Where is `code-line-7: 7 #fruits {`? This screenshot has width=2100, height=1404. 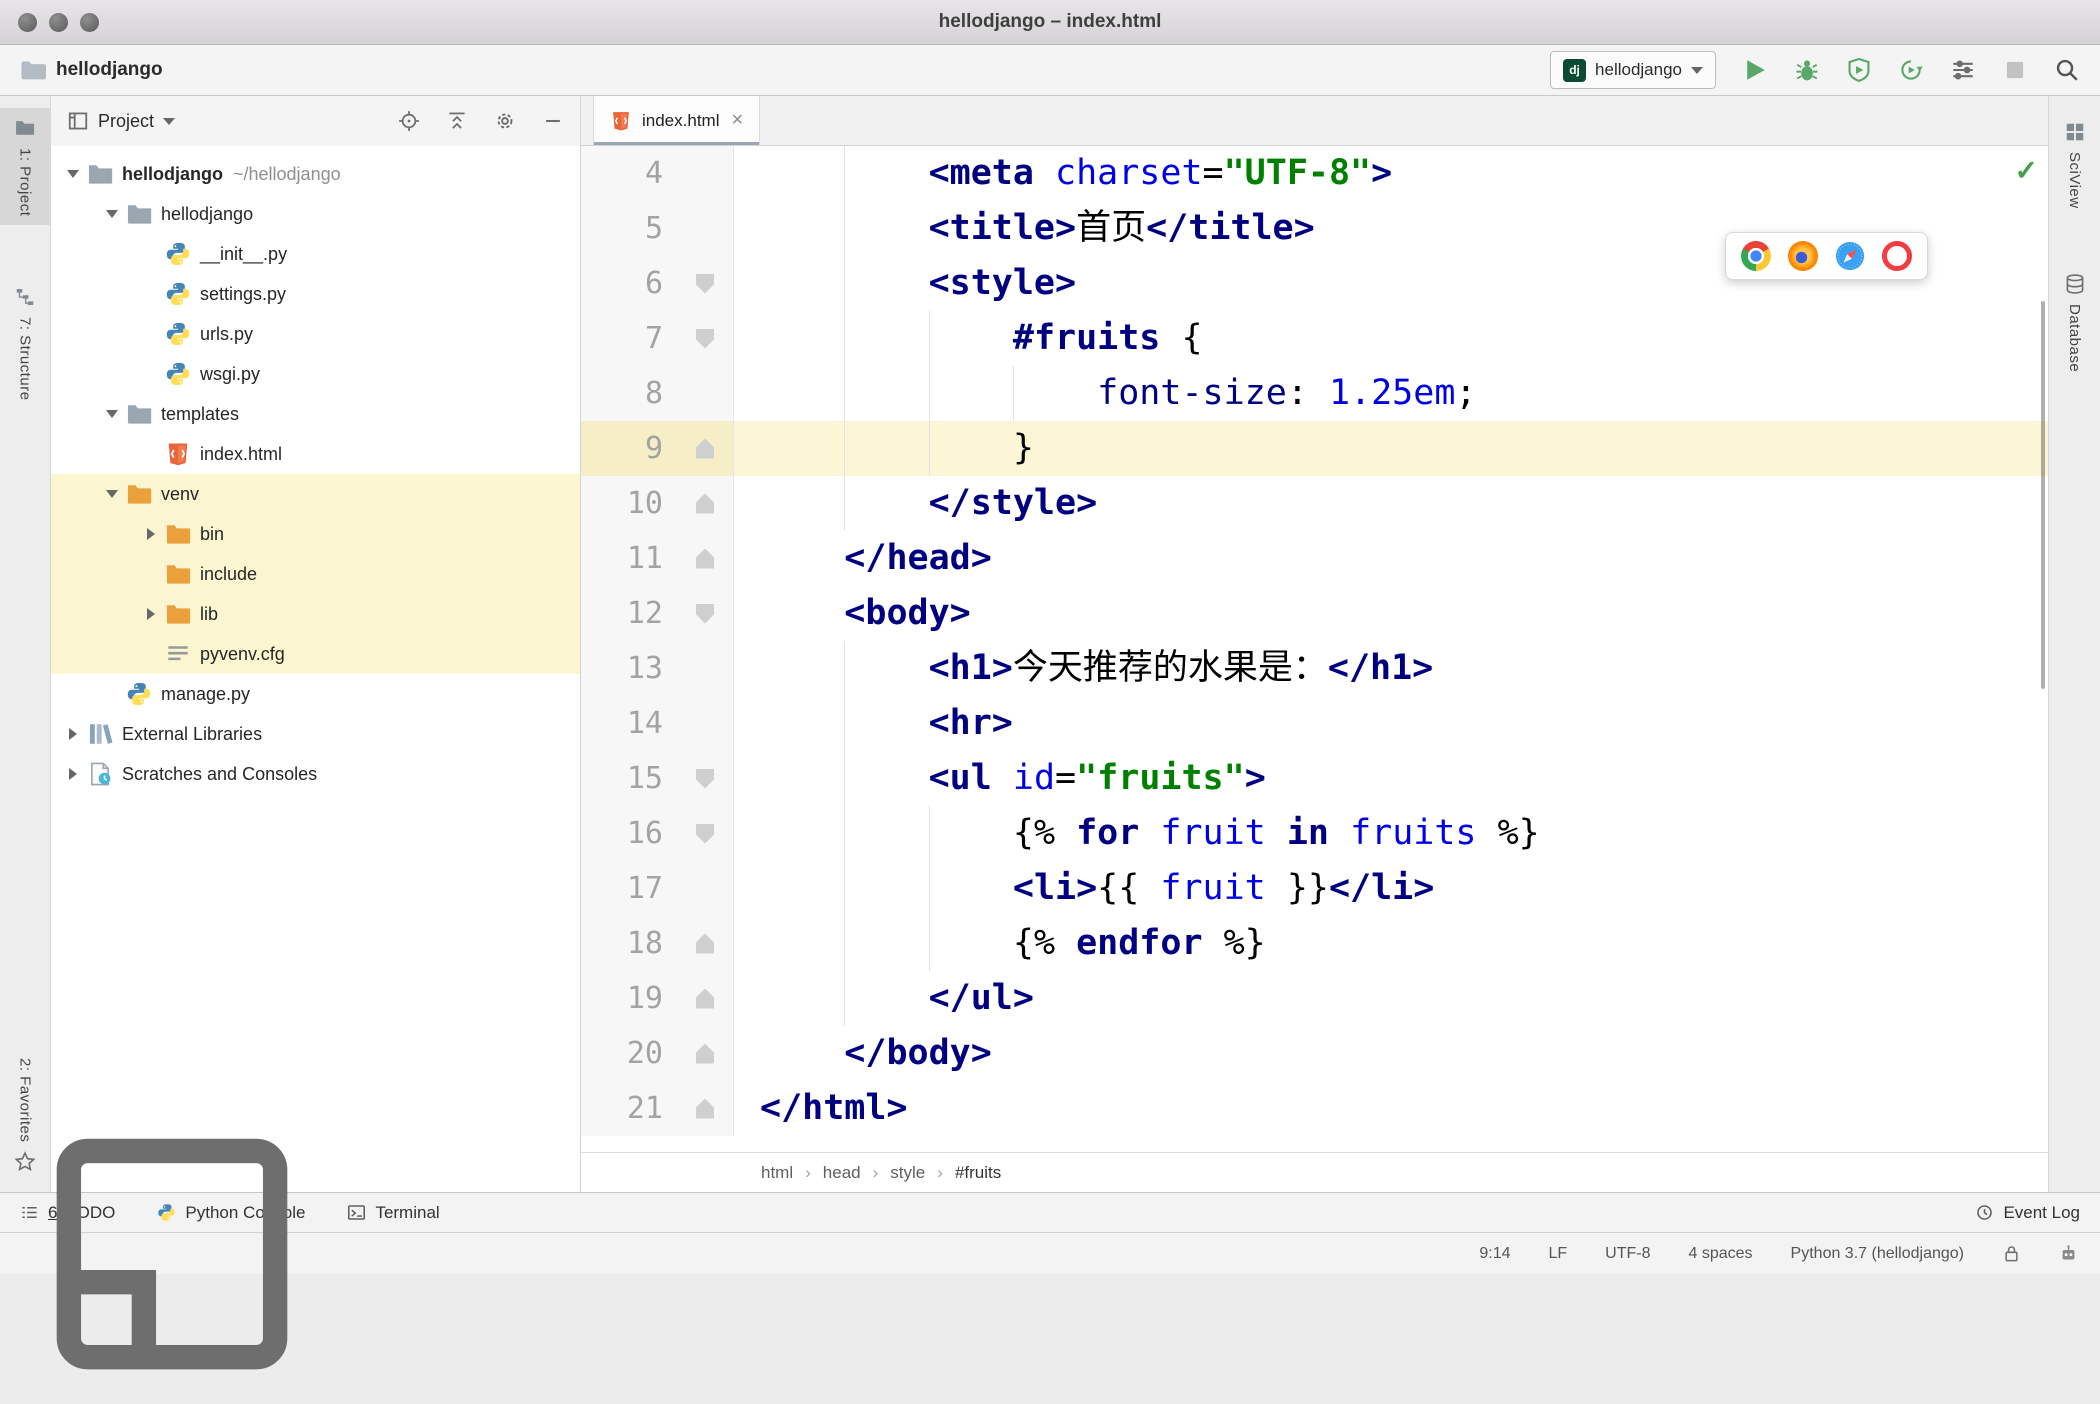
code-line-7: 7 #fruits { is located at coordinates (1314, 338).